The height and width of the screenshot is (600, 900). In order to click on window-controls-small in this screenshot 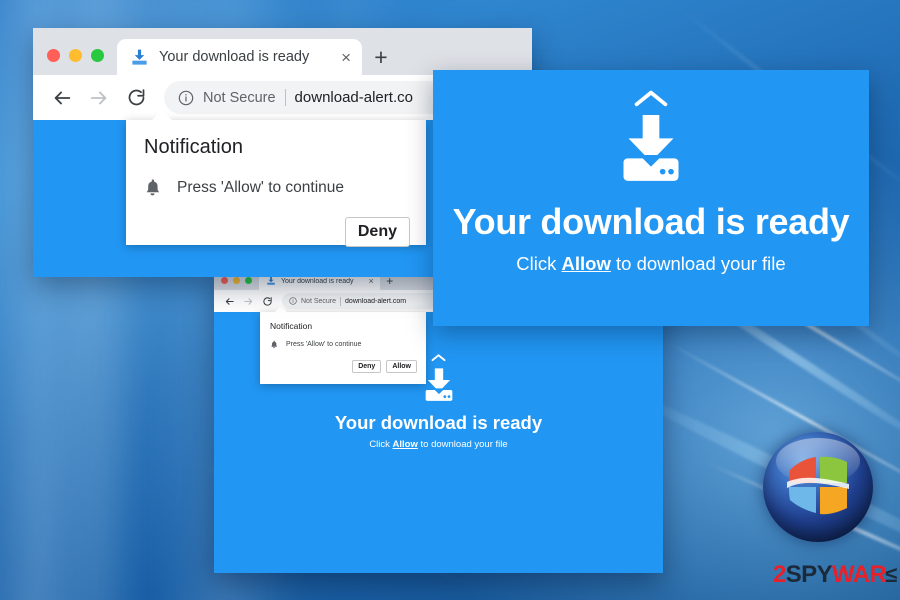, I will do `click(236, 283)`.